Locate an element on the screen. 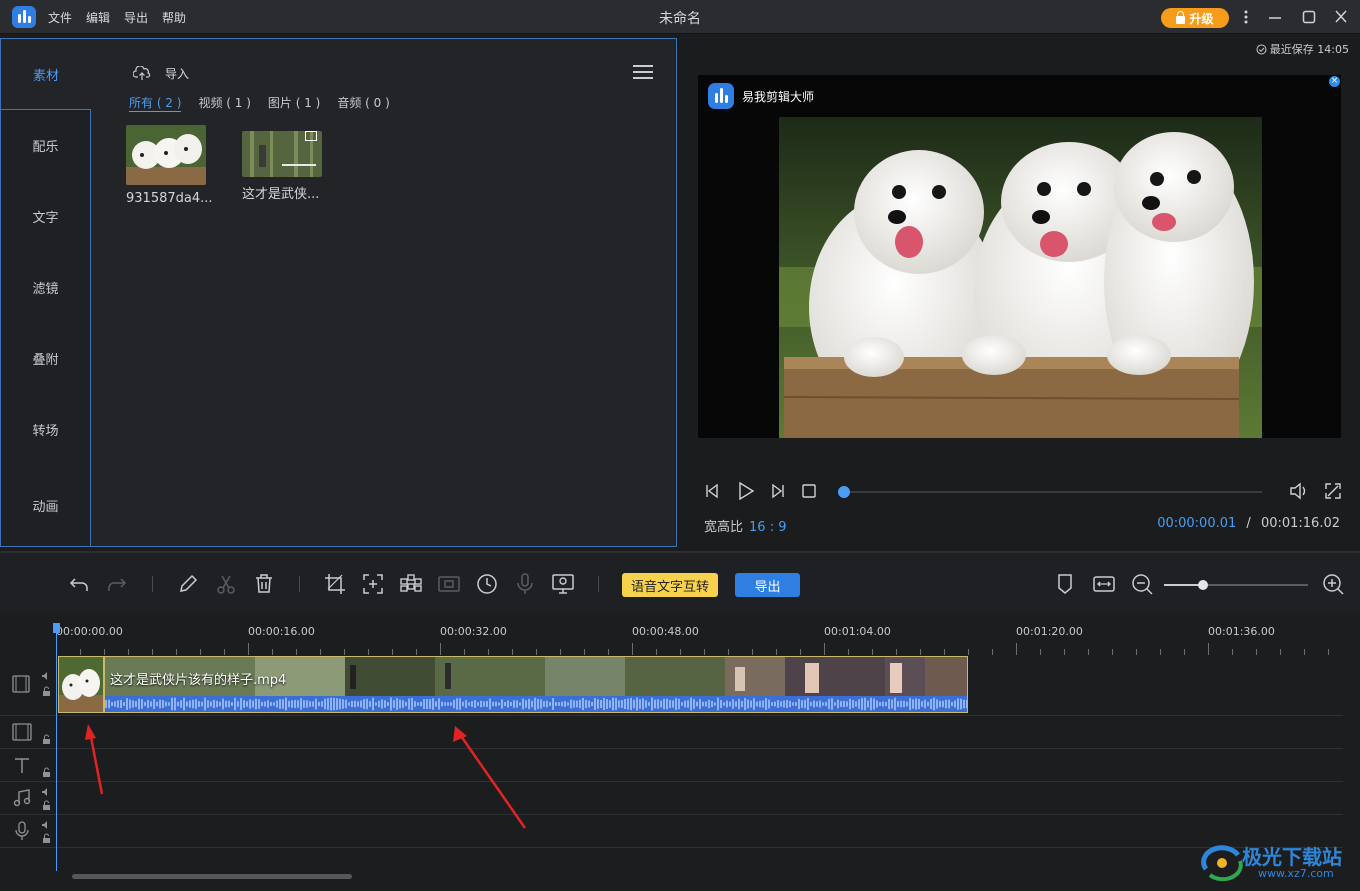 This screenshot has height=891, width=1360. ruler-label: 00:01:04.00 is located at coordinates (857, 631).